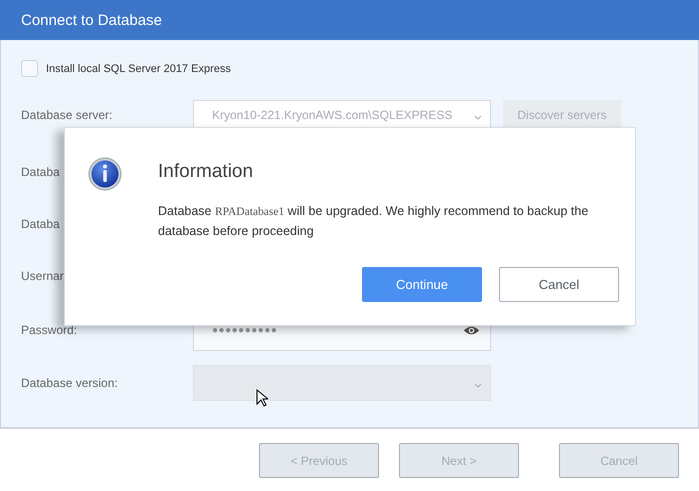  What do you see at coordinates (332, 115) in the screenshot?
I see `field-value: Kryon10-221.KryonAWS.com\SQLEXPRESS` at bounding box center [332, 115].